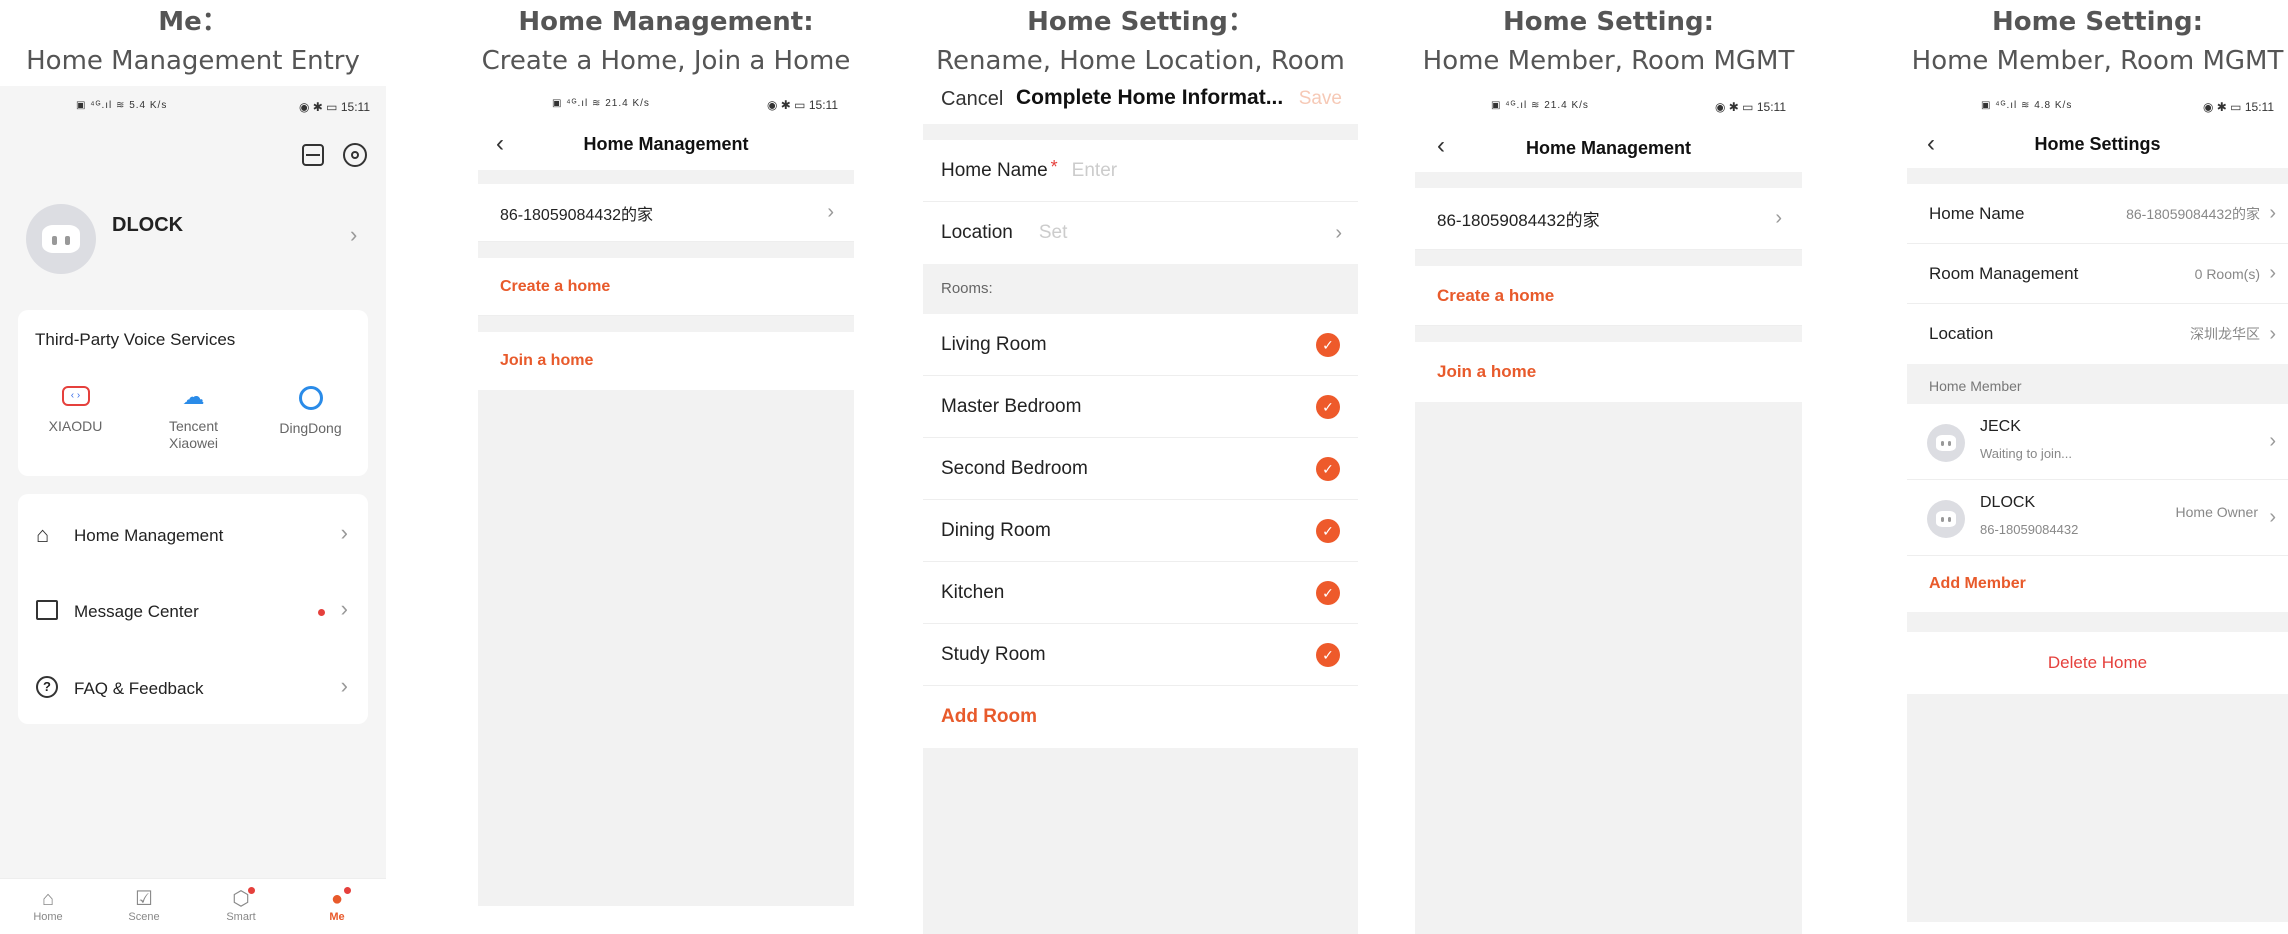 The height and width of the screenshot is (934, 2288). What do you see at coordinates (193, 612) in the screenshot?
I see `menu-item-message-center: Message Center ›` at bounding box center [193, 612].